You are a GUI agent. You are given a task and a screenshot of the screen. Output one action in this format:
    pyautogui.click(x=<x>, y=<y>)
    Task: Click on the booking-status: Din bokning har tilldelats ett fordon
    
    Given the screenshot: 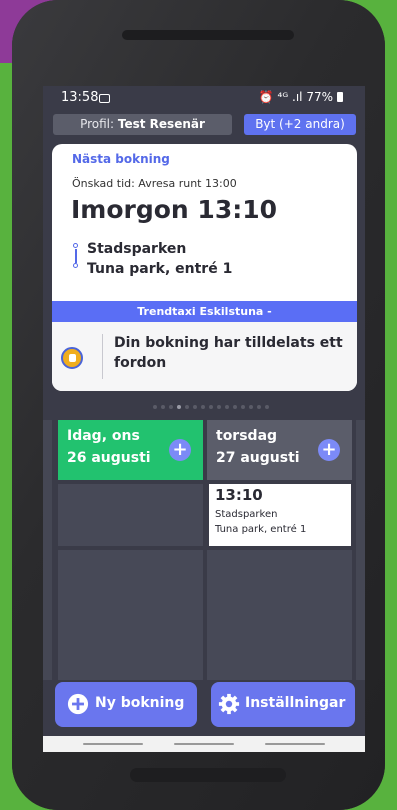 What is the action you would take?
    pyautogui.click(x=204, y=356)
    